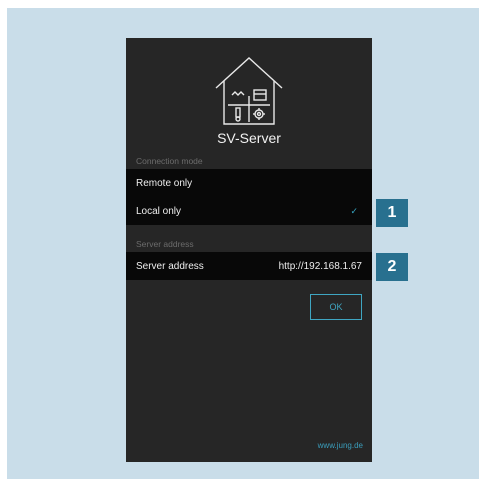 This screenshot has width=486, height=487. What do you see at coordinates (159, 211) in the screenshot?
I see `option-local-only-label: Local only` at bounding box center [159, 211].